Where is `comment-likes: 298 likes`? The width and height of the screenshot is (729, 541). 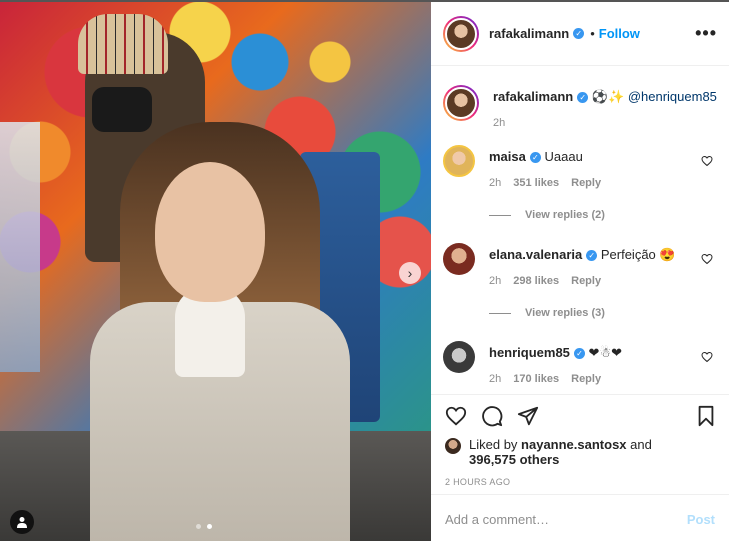 comment-likes: 298 likes is located at coordinates (536, 281).